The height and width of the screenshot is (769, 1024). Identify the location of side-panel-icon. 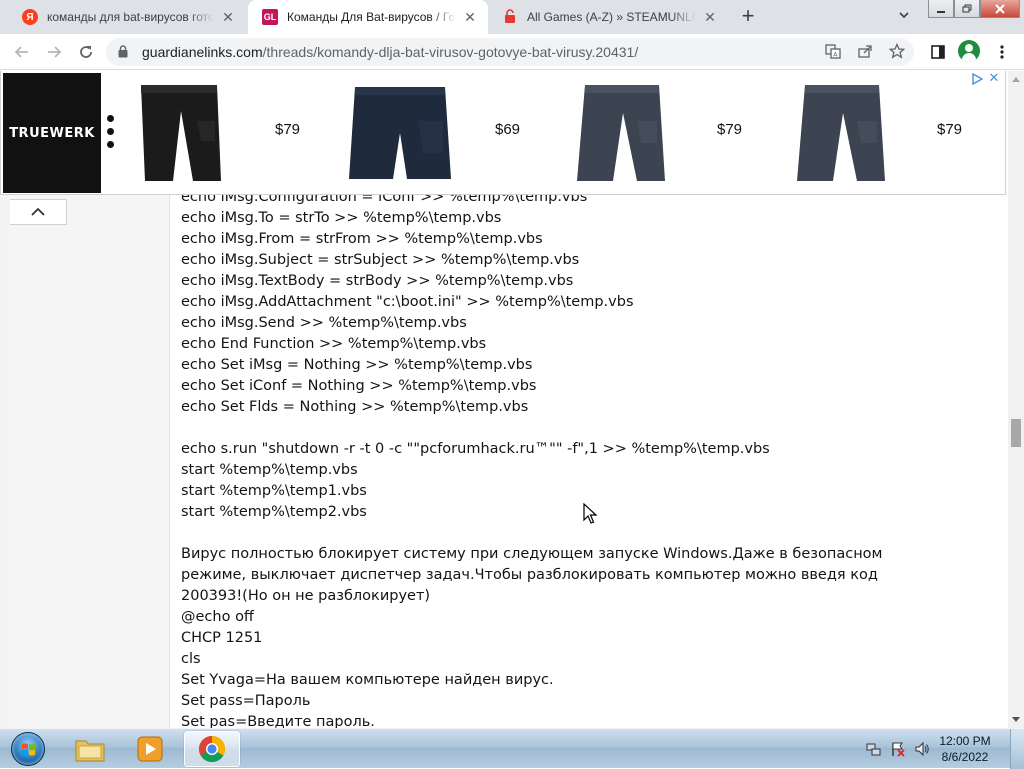
(938, 52).